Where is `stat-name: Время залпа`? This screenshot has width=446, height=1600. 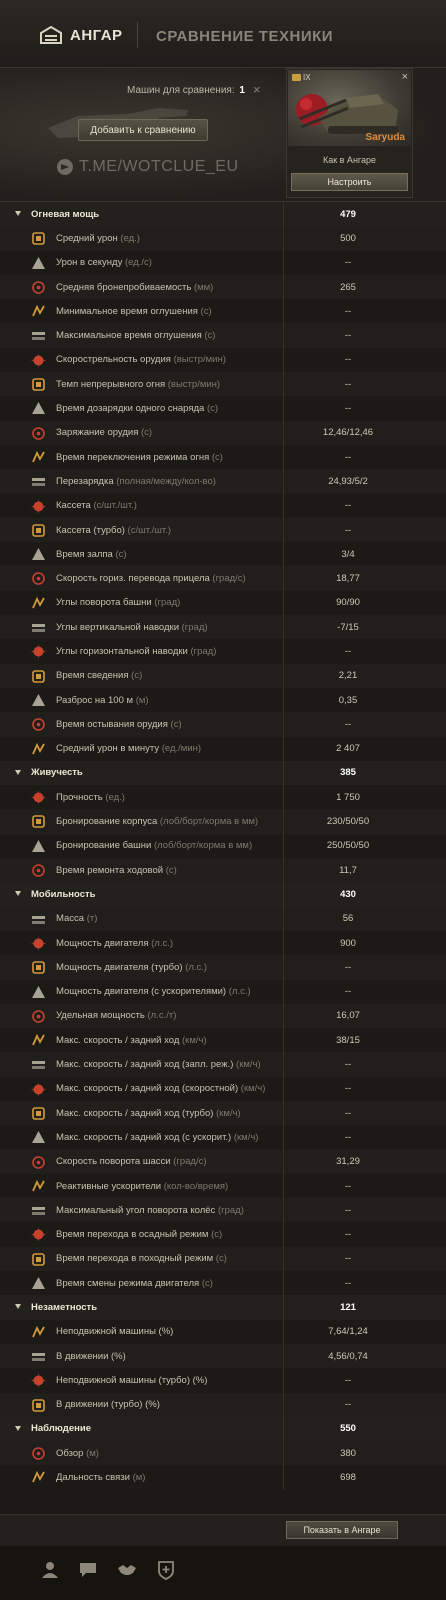 stat-name: Время залпа is located at coordinates (84, 554).